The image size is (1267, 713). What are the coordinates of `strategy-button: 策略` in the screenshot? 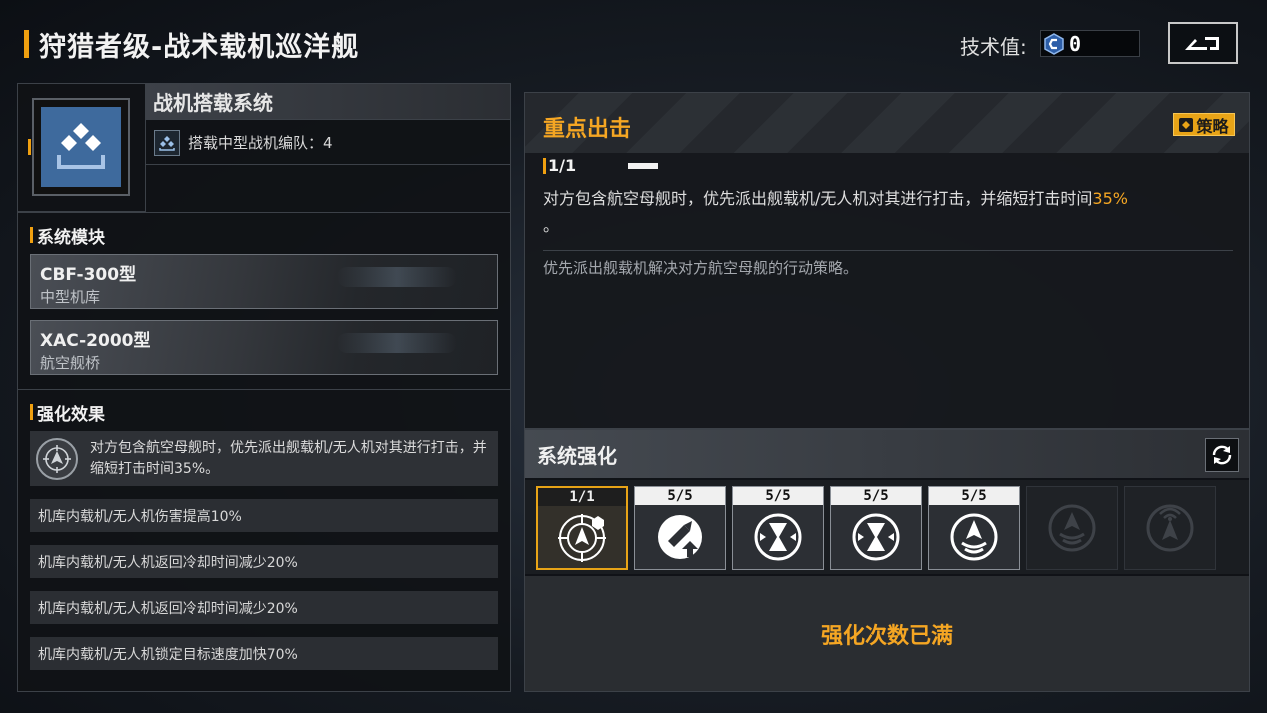 It's located at (1204, 124).